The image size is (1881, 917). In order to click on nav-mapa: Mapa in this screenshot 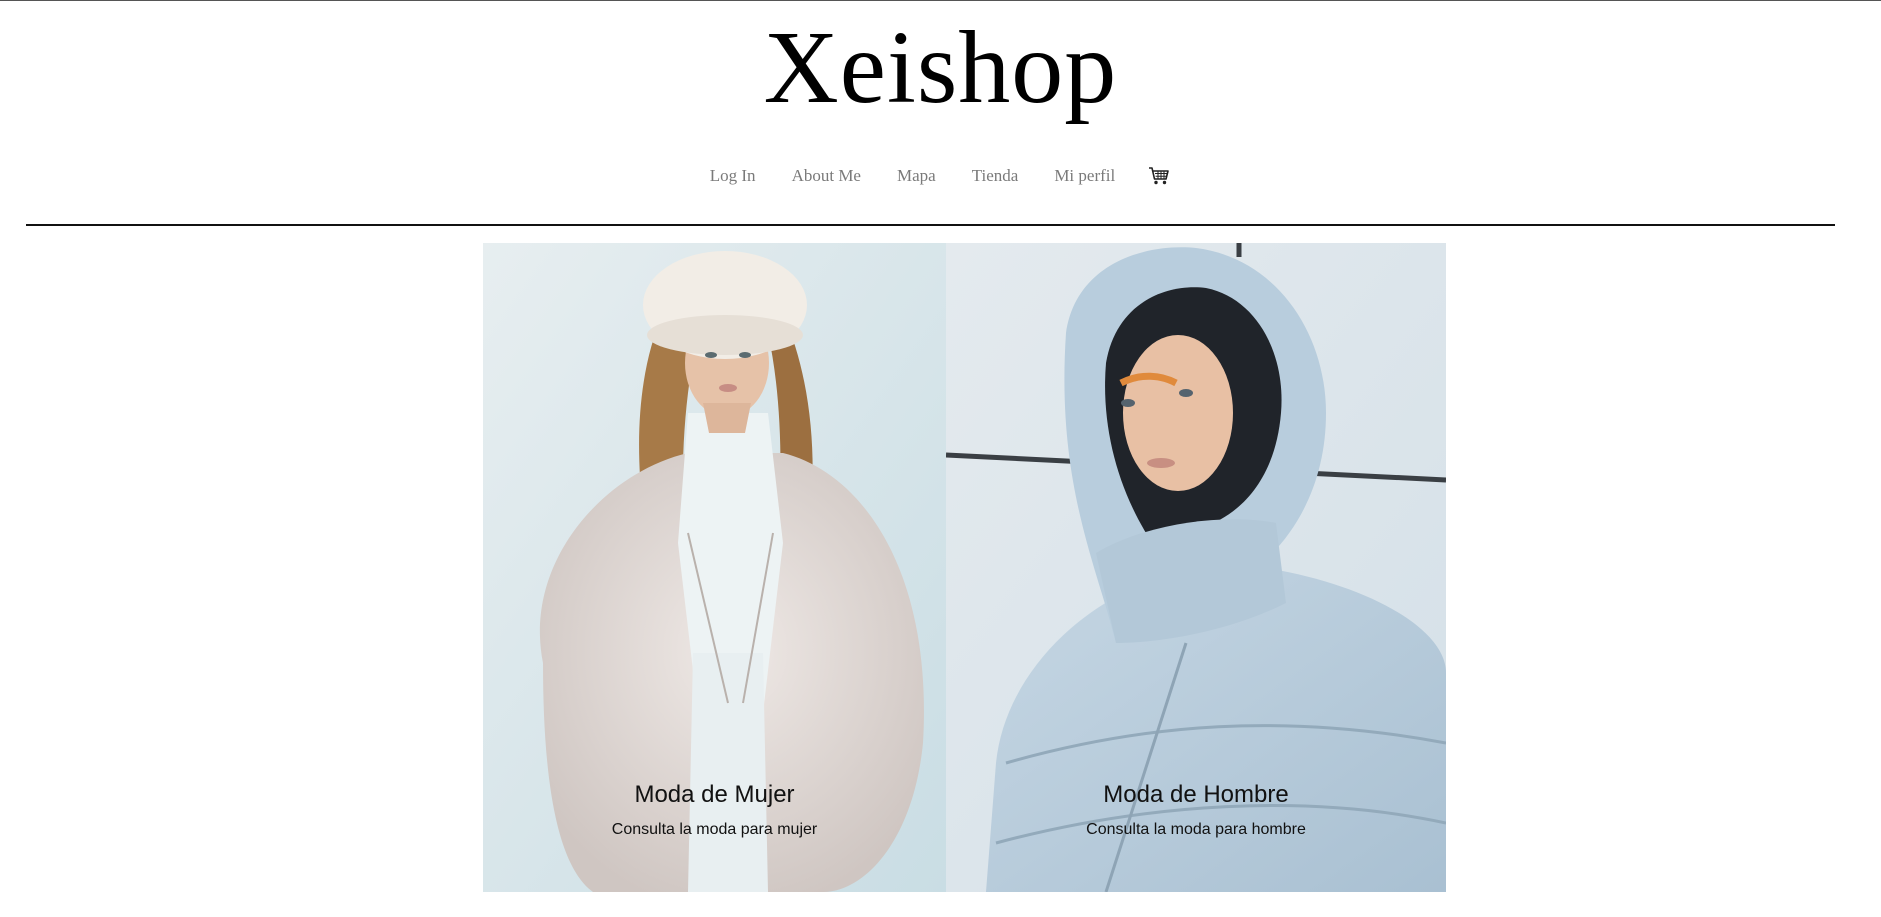, I will do `click(916, 176)`.